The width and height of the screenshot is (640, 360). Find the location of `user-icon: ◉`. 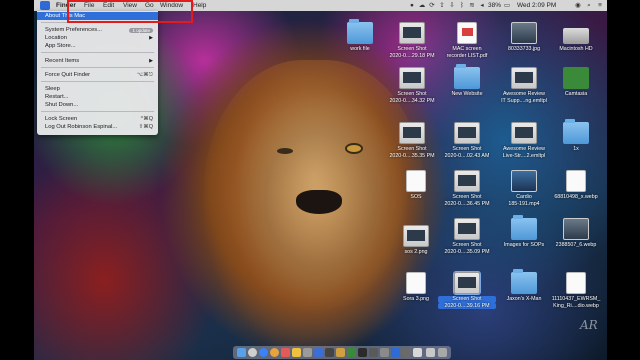

user-icon: ◉ is located at coordinates (578, 5).